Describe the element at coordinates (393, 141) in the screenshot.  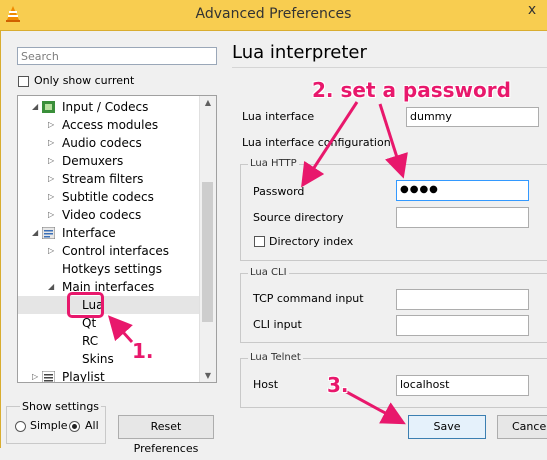
I see `arrow-to-password-input` at that location.